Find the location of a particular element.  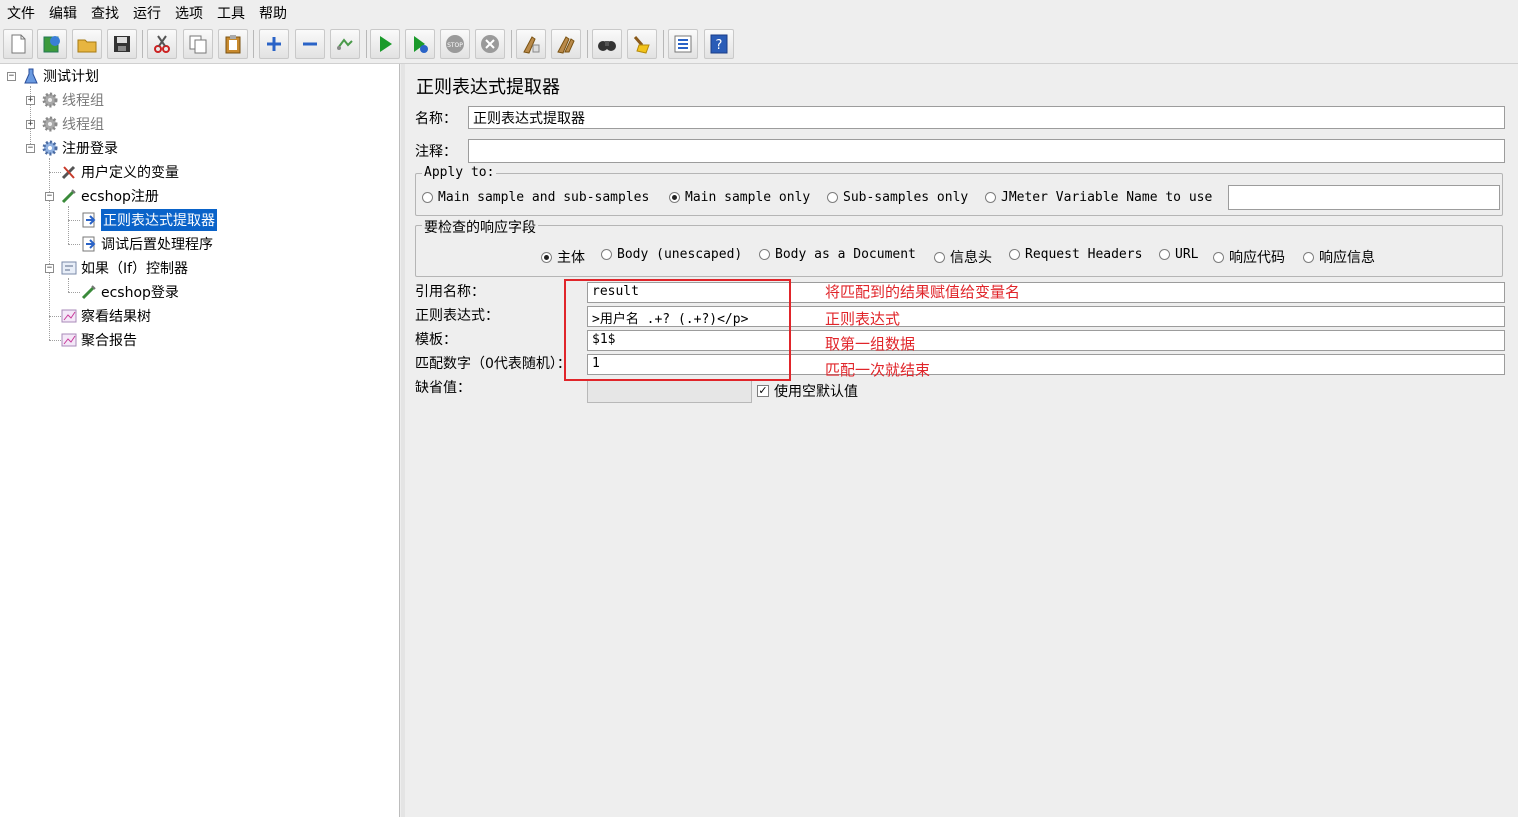

tree-toggle-ecshop-register: − is located at coordinates (49, 196).